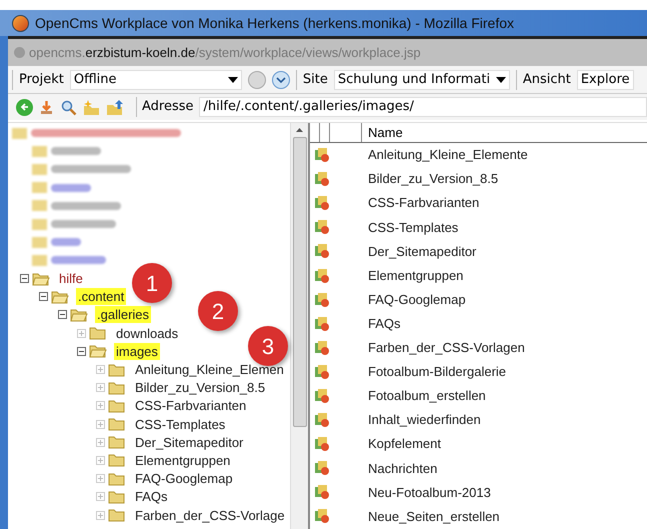 This screenshot has height=529, width=647. I want to click on url-text: opencms.erzbistum-koeln.de/system/workplace/views/workplace.jsp, so click(225, 53).